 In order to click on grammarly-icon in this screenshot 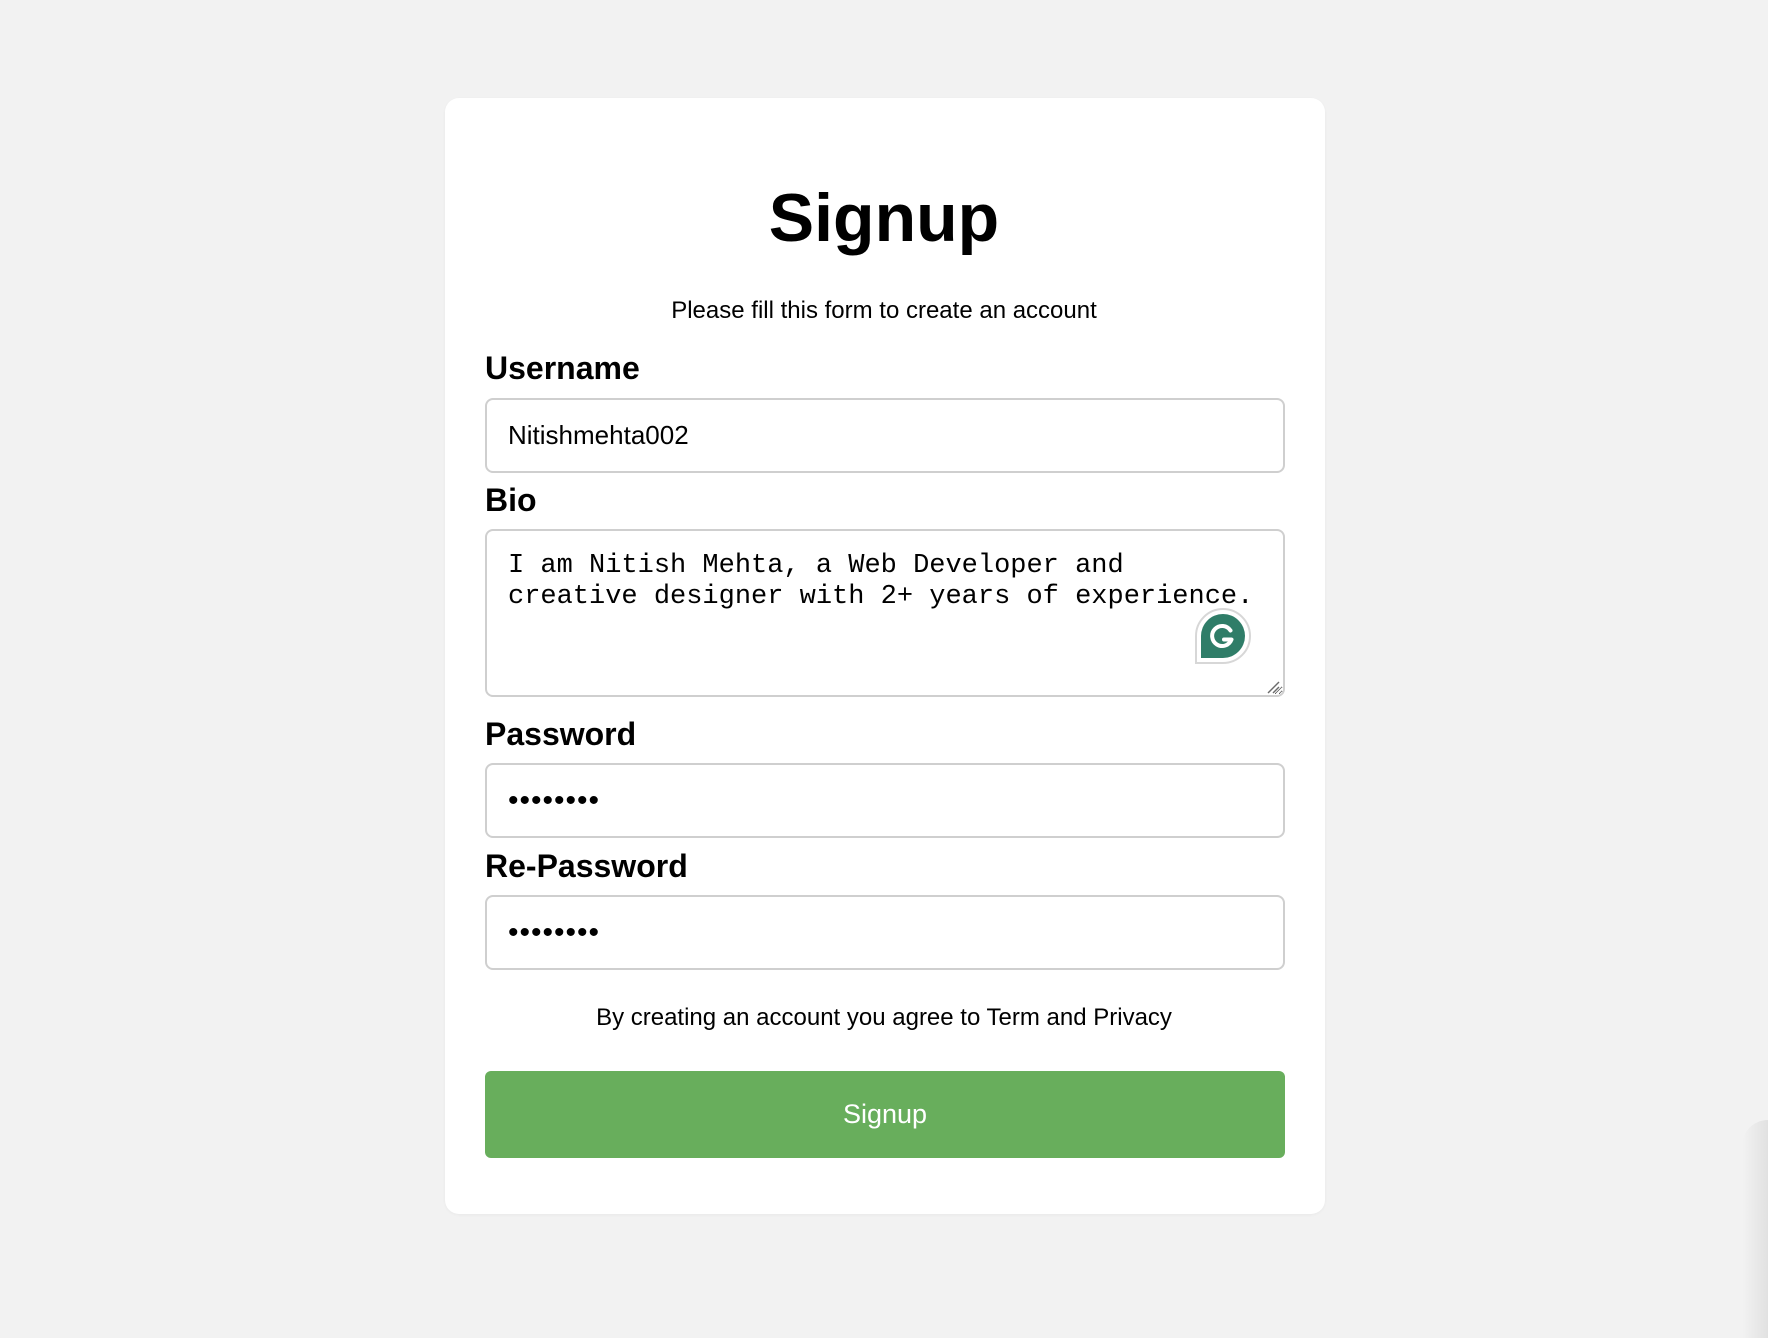, I will do `click(1223, 636)`.